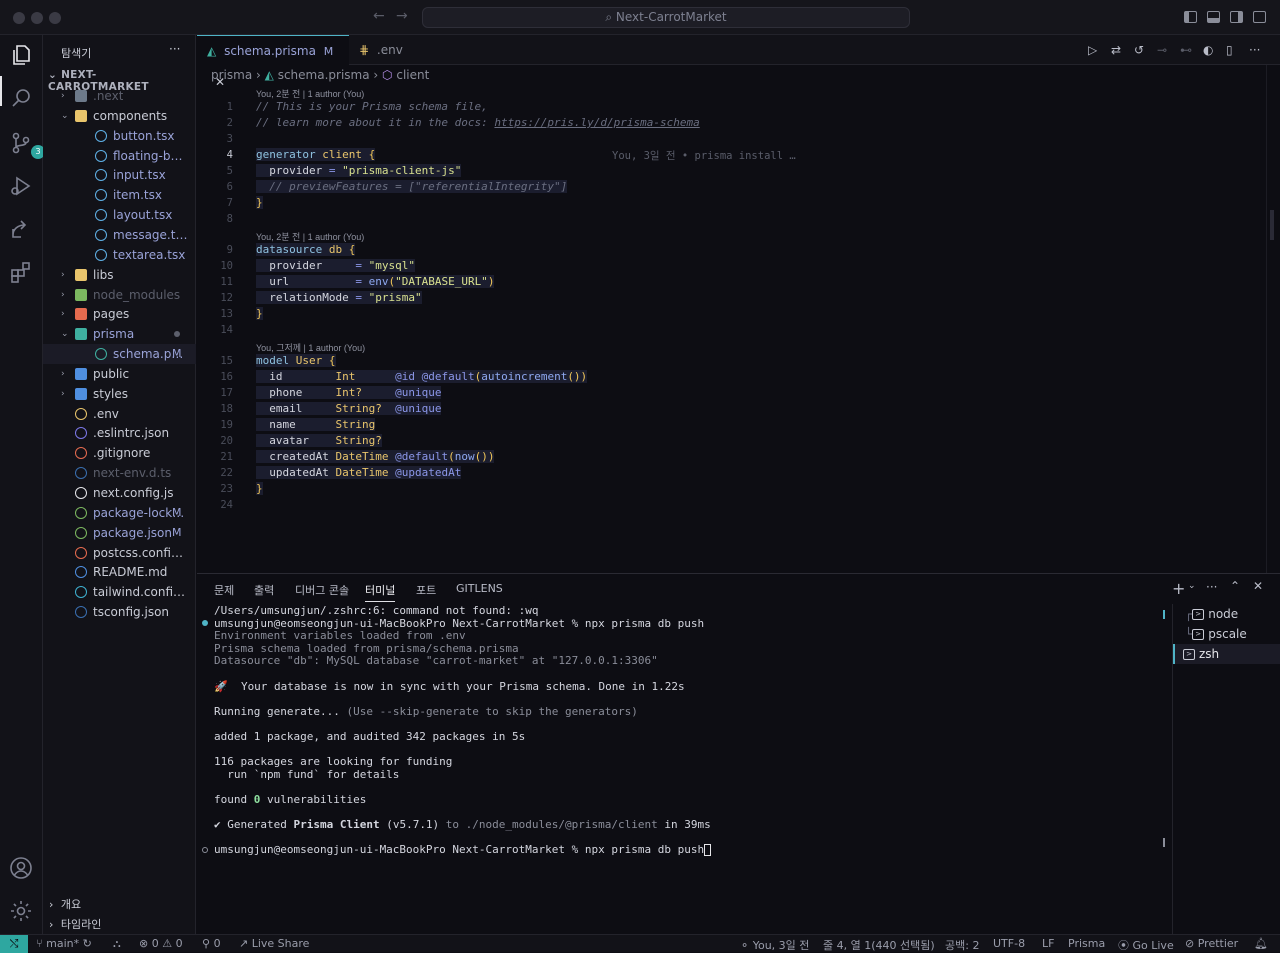 The image size is (1280, 953). I want to click on new-terminal-icon: +, so click(1179, 588).